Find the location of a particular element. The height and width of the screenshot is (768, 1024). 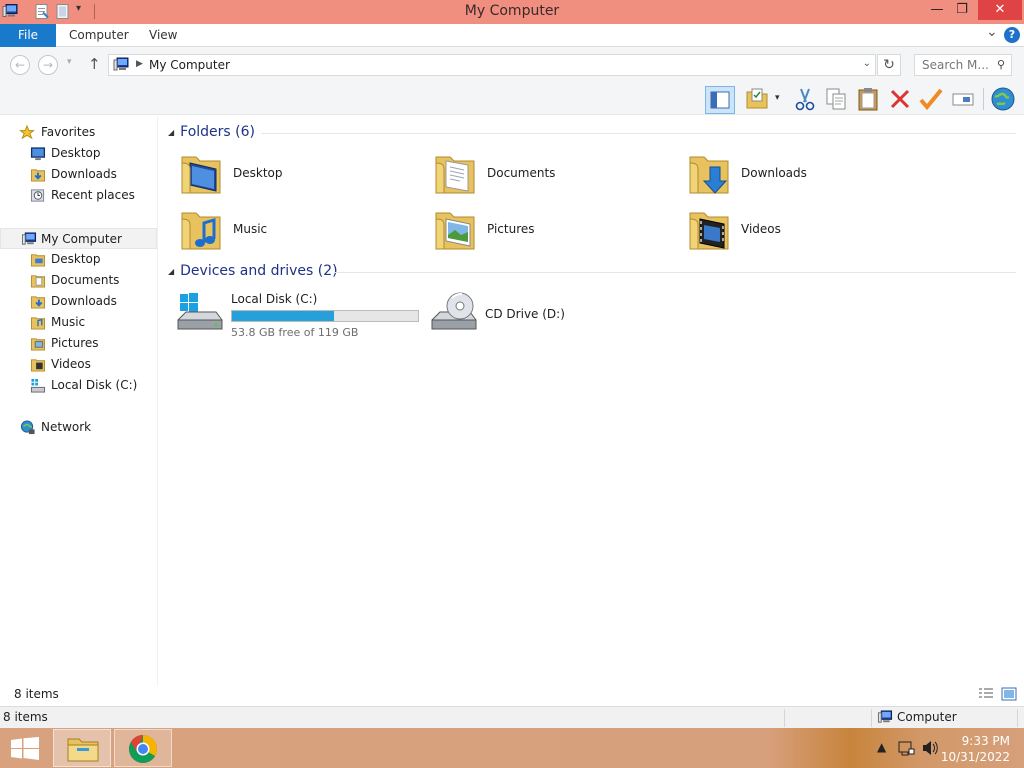

cut-icon is located at coordinates (805, 99).